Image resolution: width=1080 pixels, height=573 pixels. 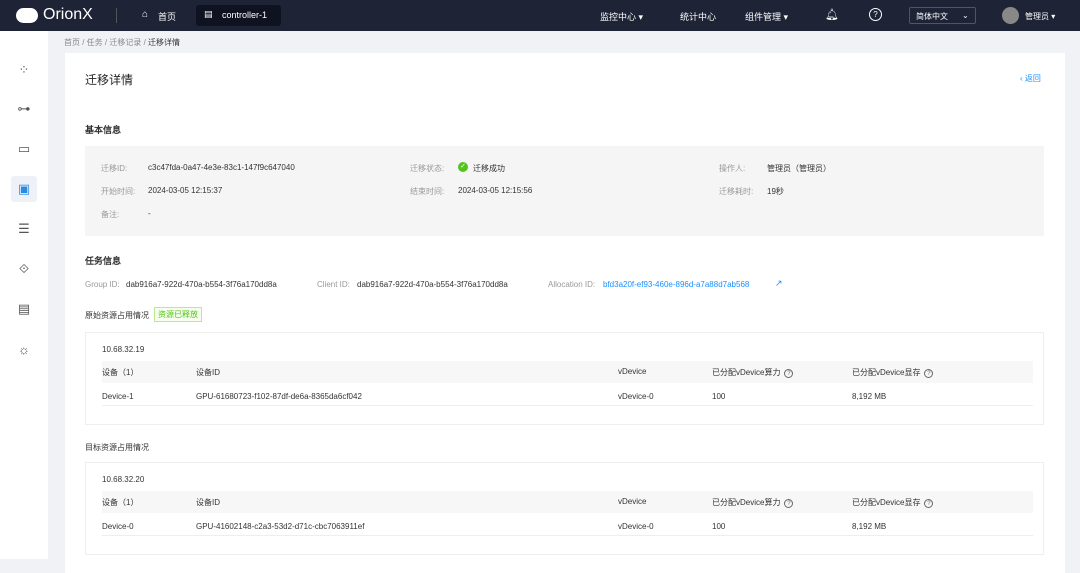 What do you see at coordinates (766, 16) in the screenshot?
I see `nav-components: 组件管理 ▾` at bounding box center [766, 16].